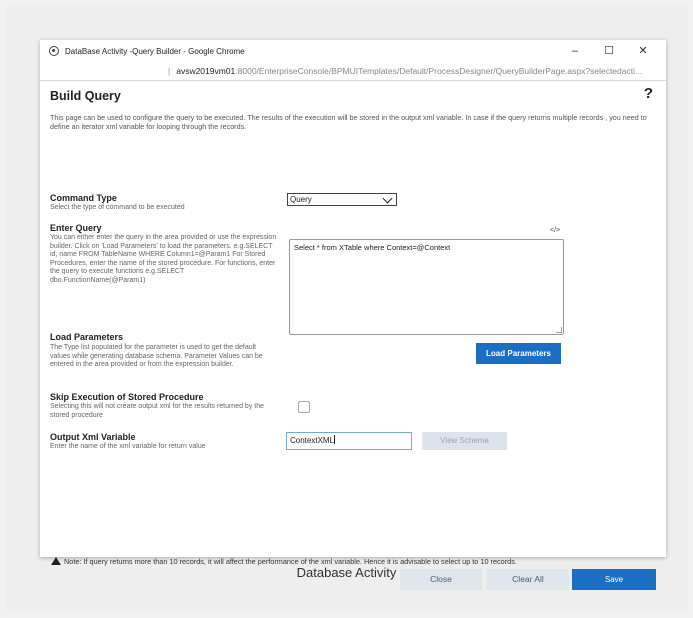 The height and width of the screenshot is (618, 693). What do you see at coordinates (335, 439) in the screenshot?
I see `text-caret` at bounding box center [335, 439].